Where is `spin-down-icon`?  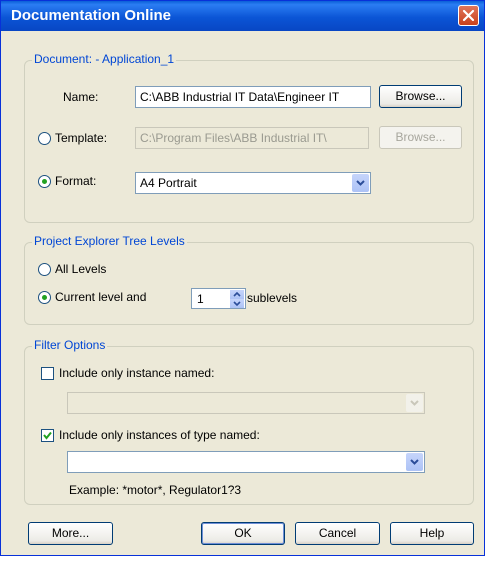
spin-down-icon is located at coordinates (237, 303).